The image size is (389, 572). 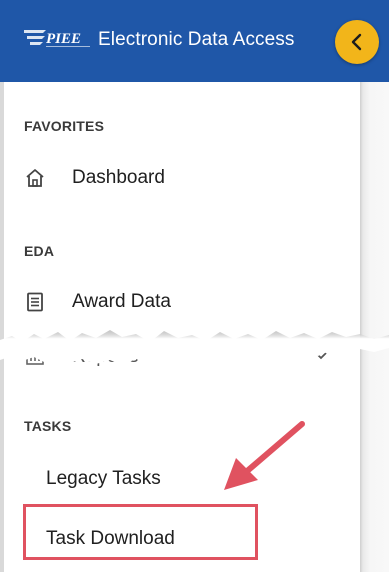 I want to click on sidebar-item-award-data: Award Data, so click(x=97, y=302).